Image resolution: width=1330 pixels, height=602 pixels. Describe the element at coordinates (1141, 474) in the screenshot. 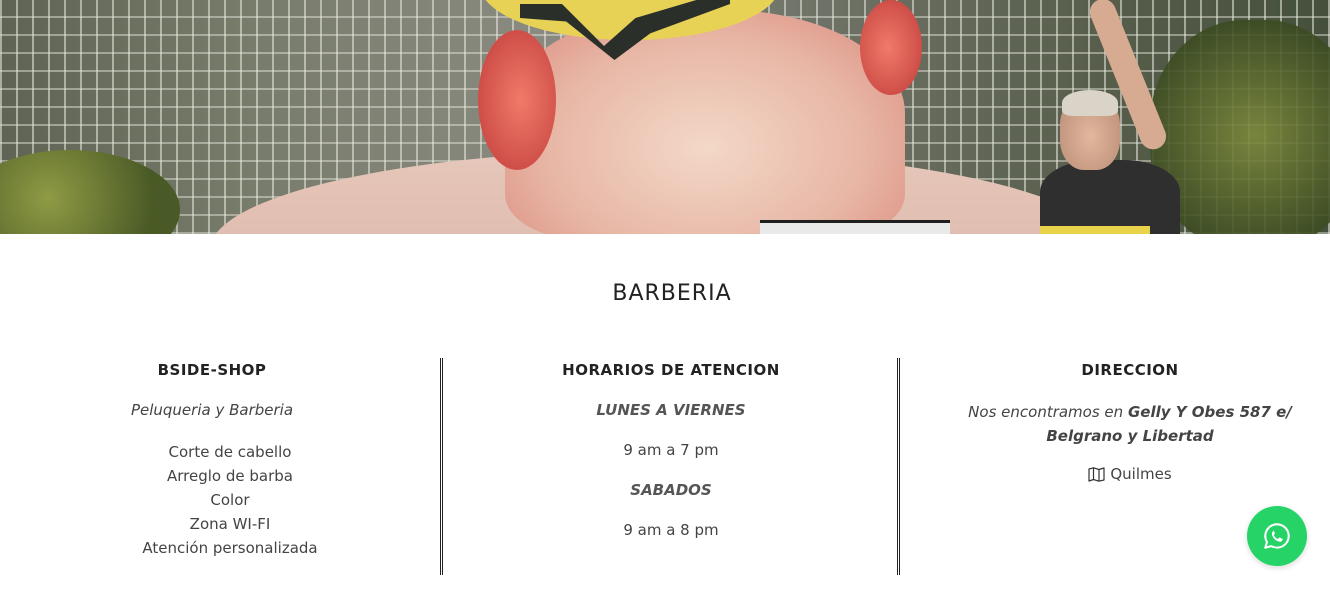

I see `city-name: Quilmes` at that location.